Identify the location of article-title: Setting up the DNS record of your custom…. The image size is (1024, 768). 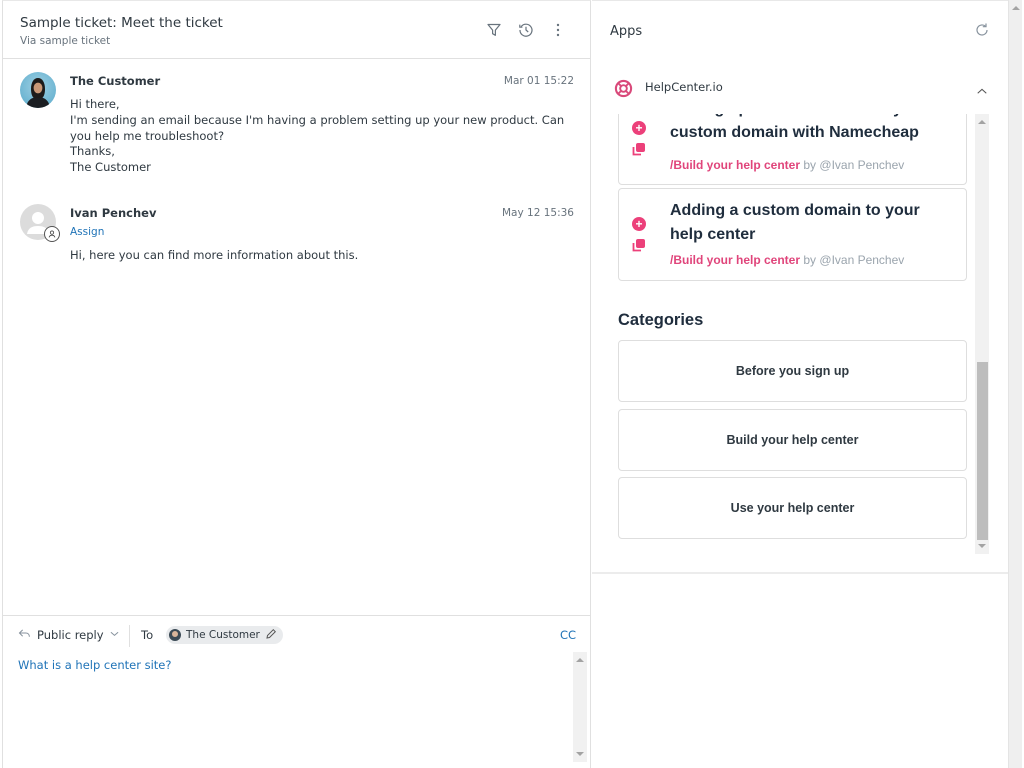
(812, 129).